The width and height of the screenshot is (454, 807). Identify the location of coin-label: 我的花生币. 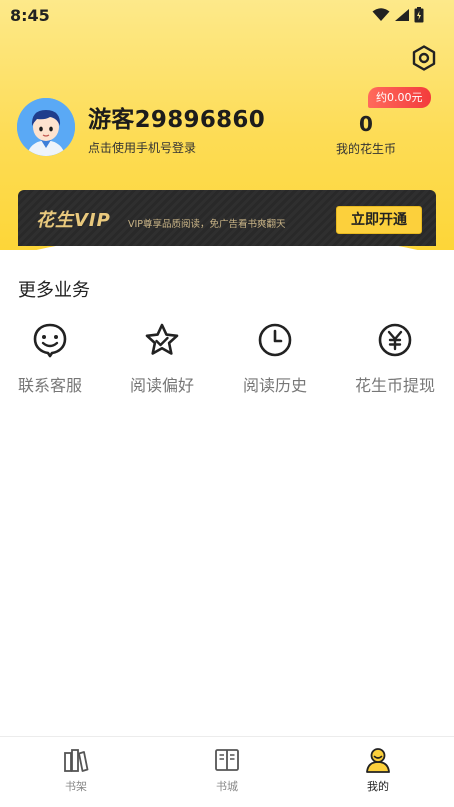
(366, 148).